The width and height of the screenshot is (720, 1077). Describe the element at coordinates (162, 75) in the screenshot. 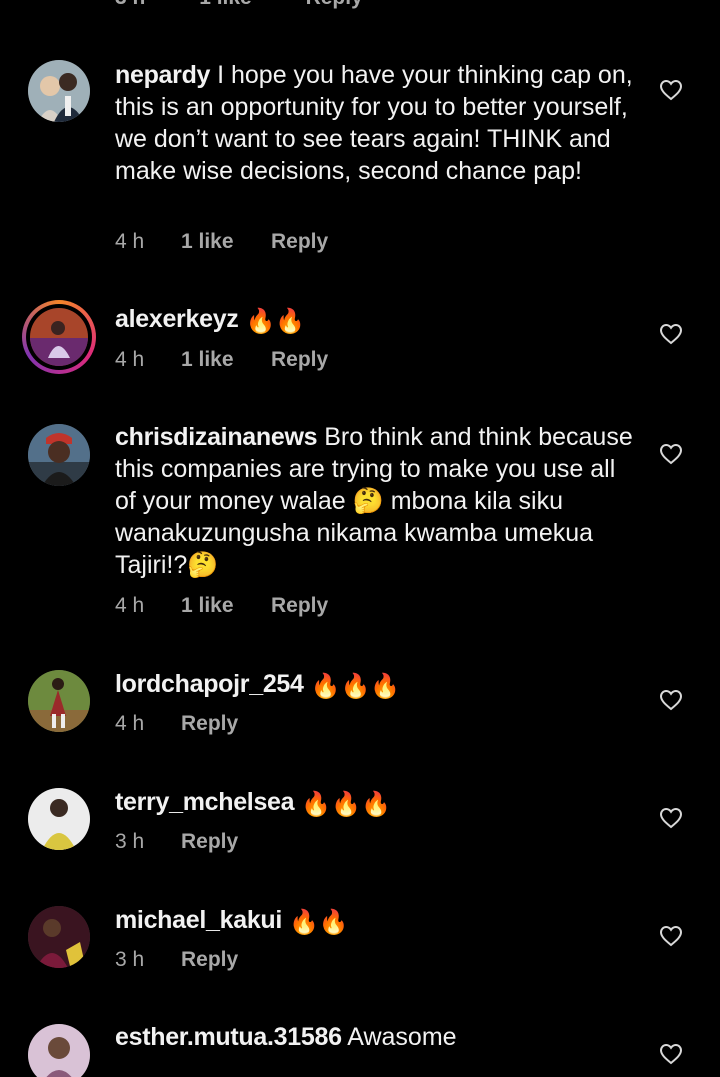

I see `comment-username: nepardy` at that location.